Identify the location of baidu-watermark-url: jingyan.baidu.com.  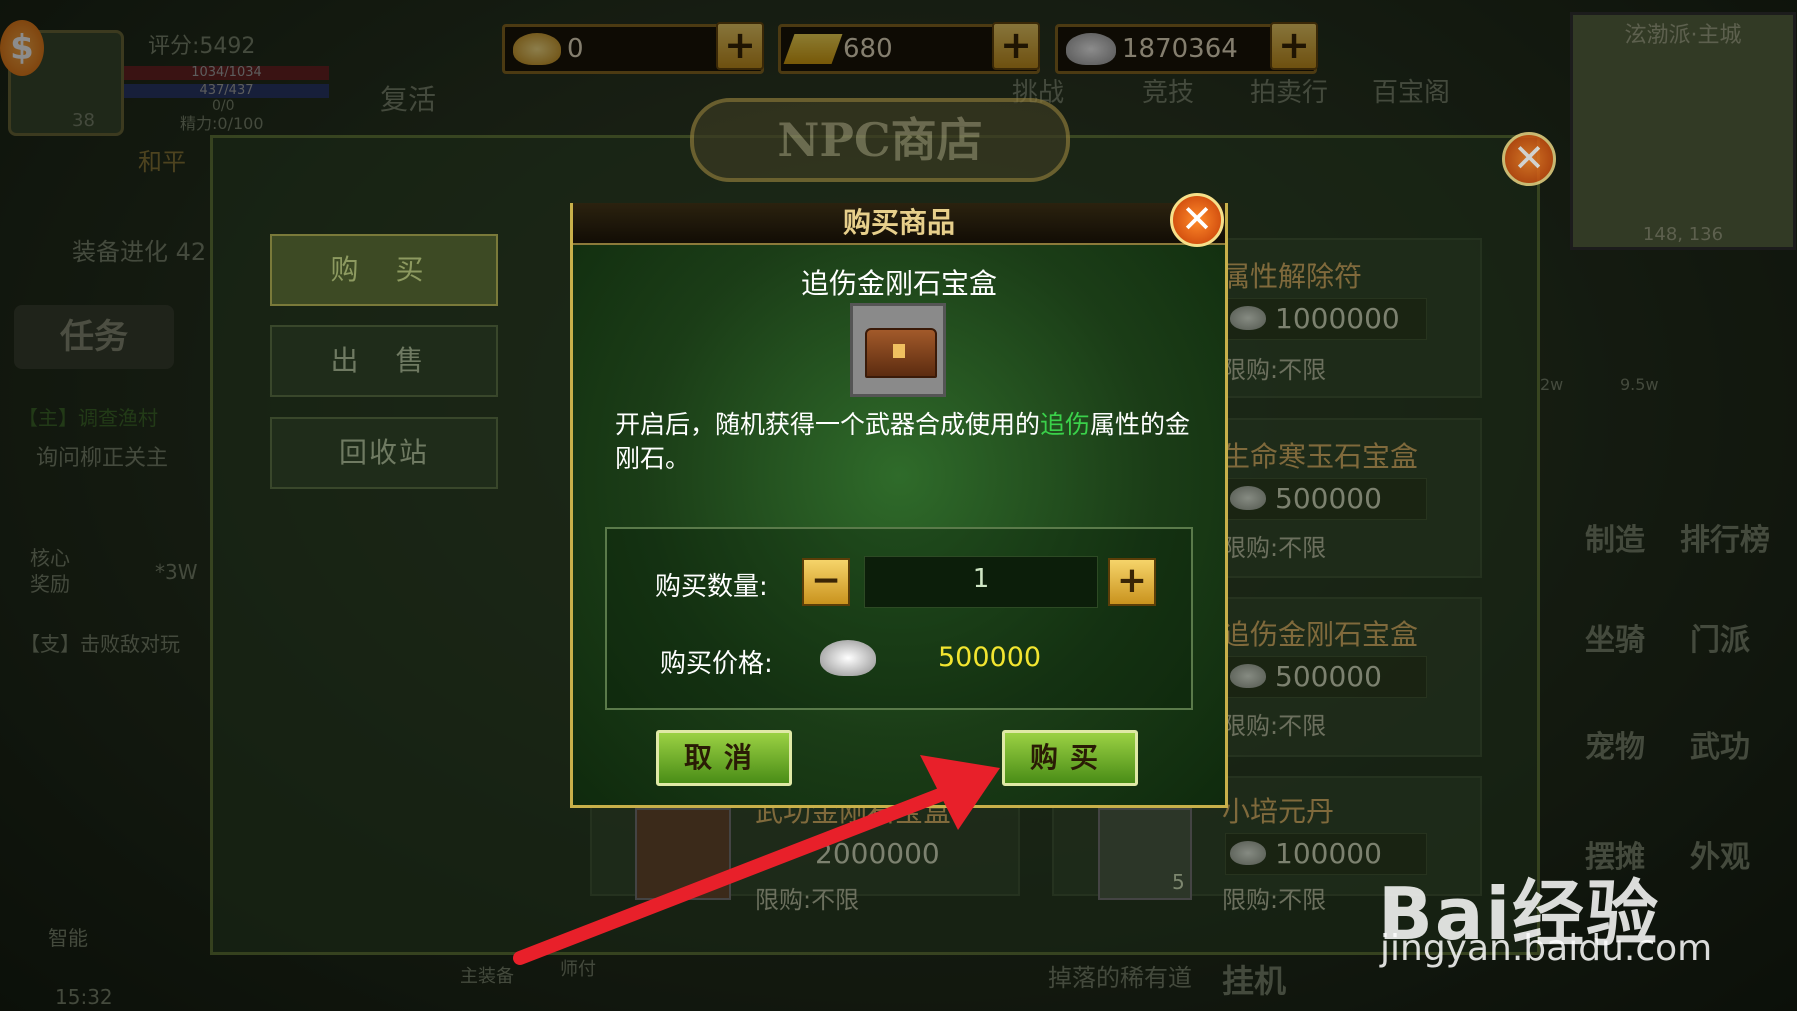
(1546, 948).